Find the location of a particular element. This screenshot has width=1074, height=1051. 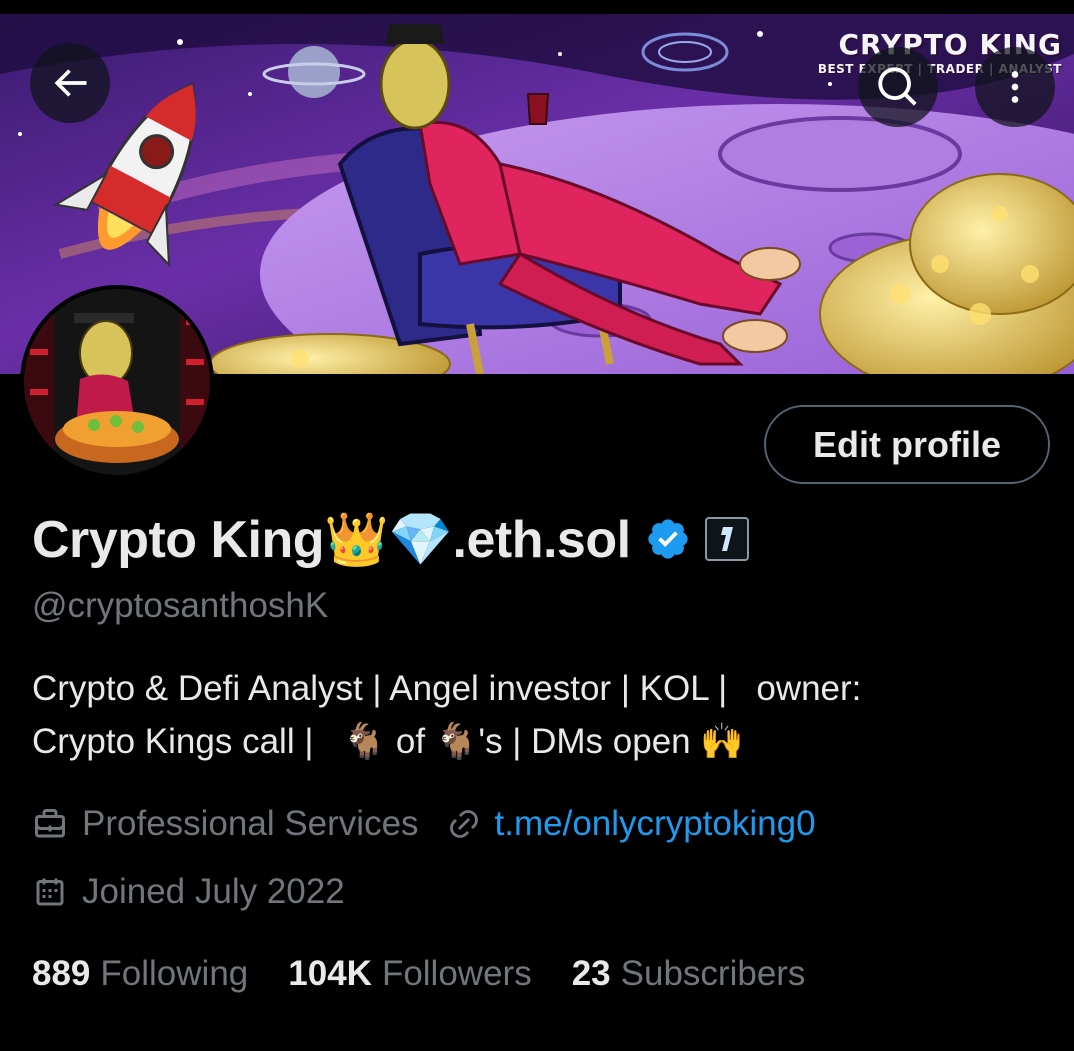

display-name-row: Crypto King👑💎.eth.sol is located at coordinates (390, 539).